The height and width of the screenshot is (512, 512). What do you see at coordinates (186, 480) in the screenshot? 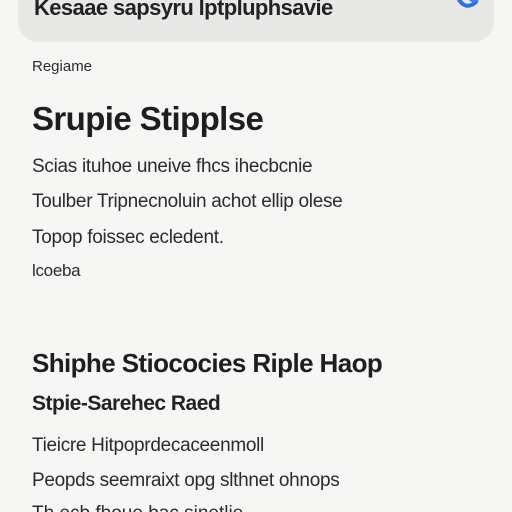
I see `section-line: Peopds seemraixt opg slthnet ohnops` at bounding box center [186, 480].